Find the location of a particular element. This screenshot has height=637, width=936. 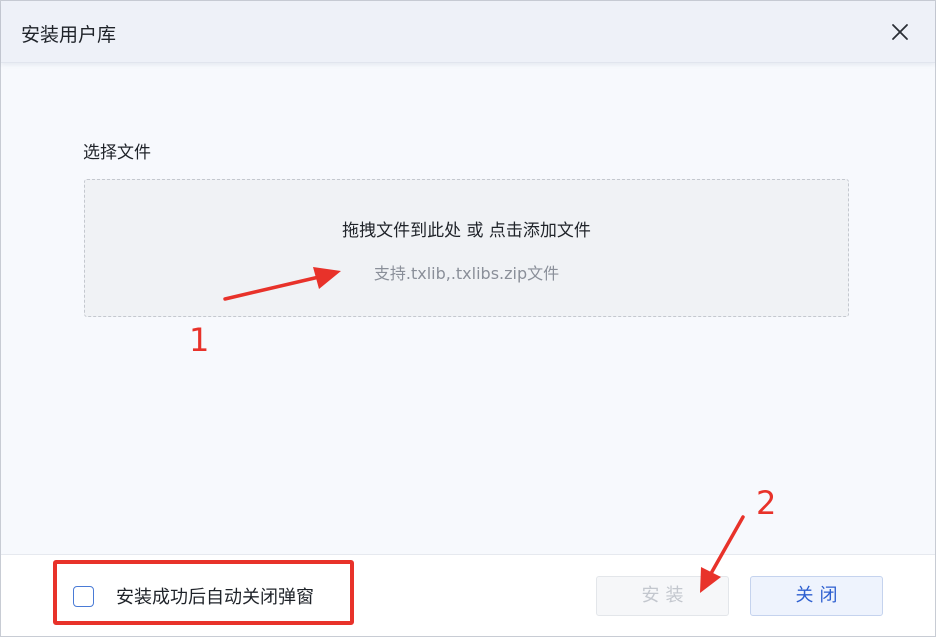

dropzone-hint-text: 支持.txlib,.txlibs.zip文件 is located at coordinates (466, 273).